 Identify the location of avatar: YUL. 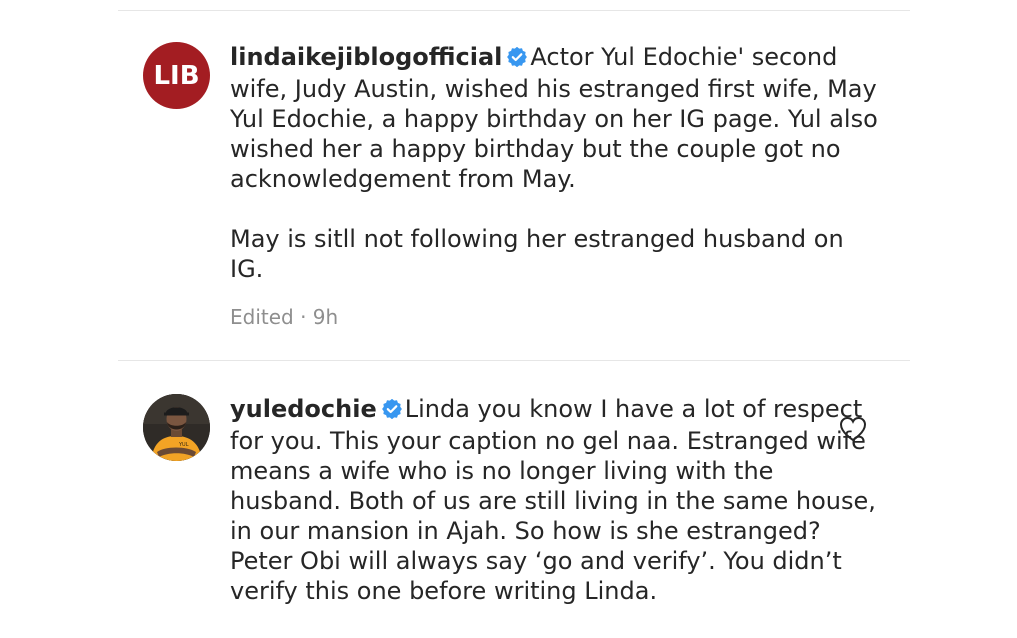
(176, 427).